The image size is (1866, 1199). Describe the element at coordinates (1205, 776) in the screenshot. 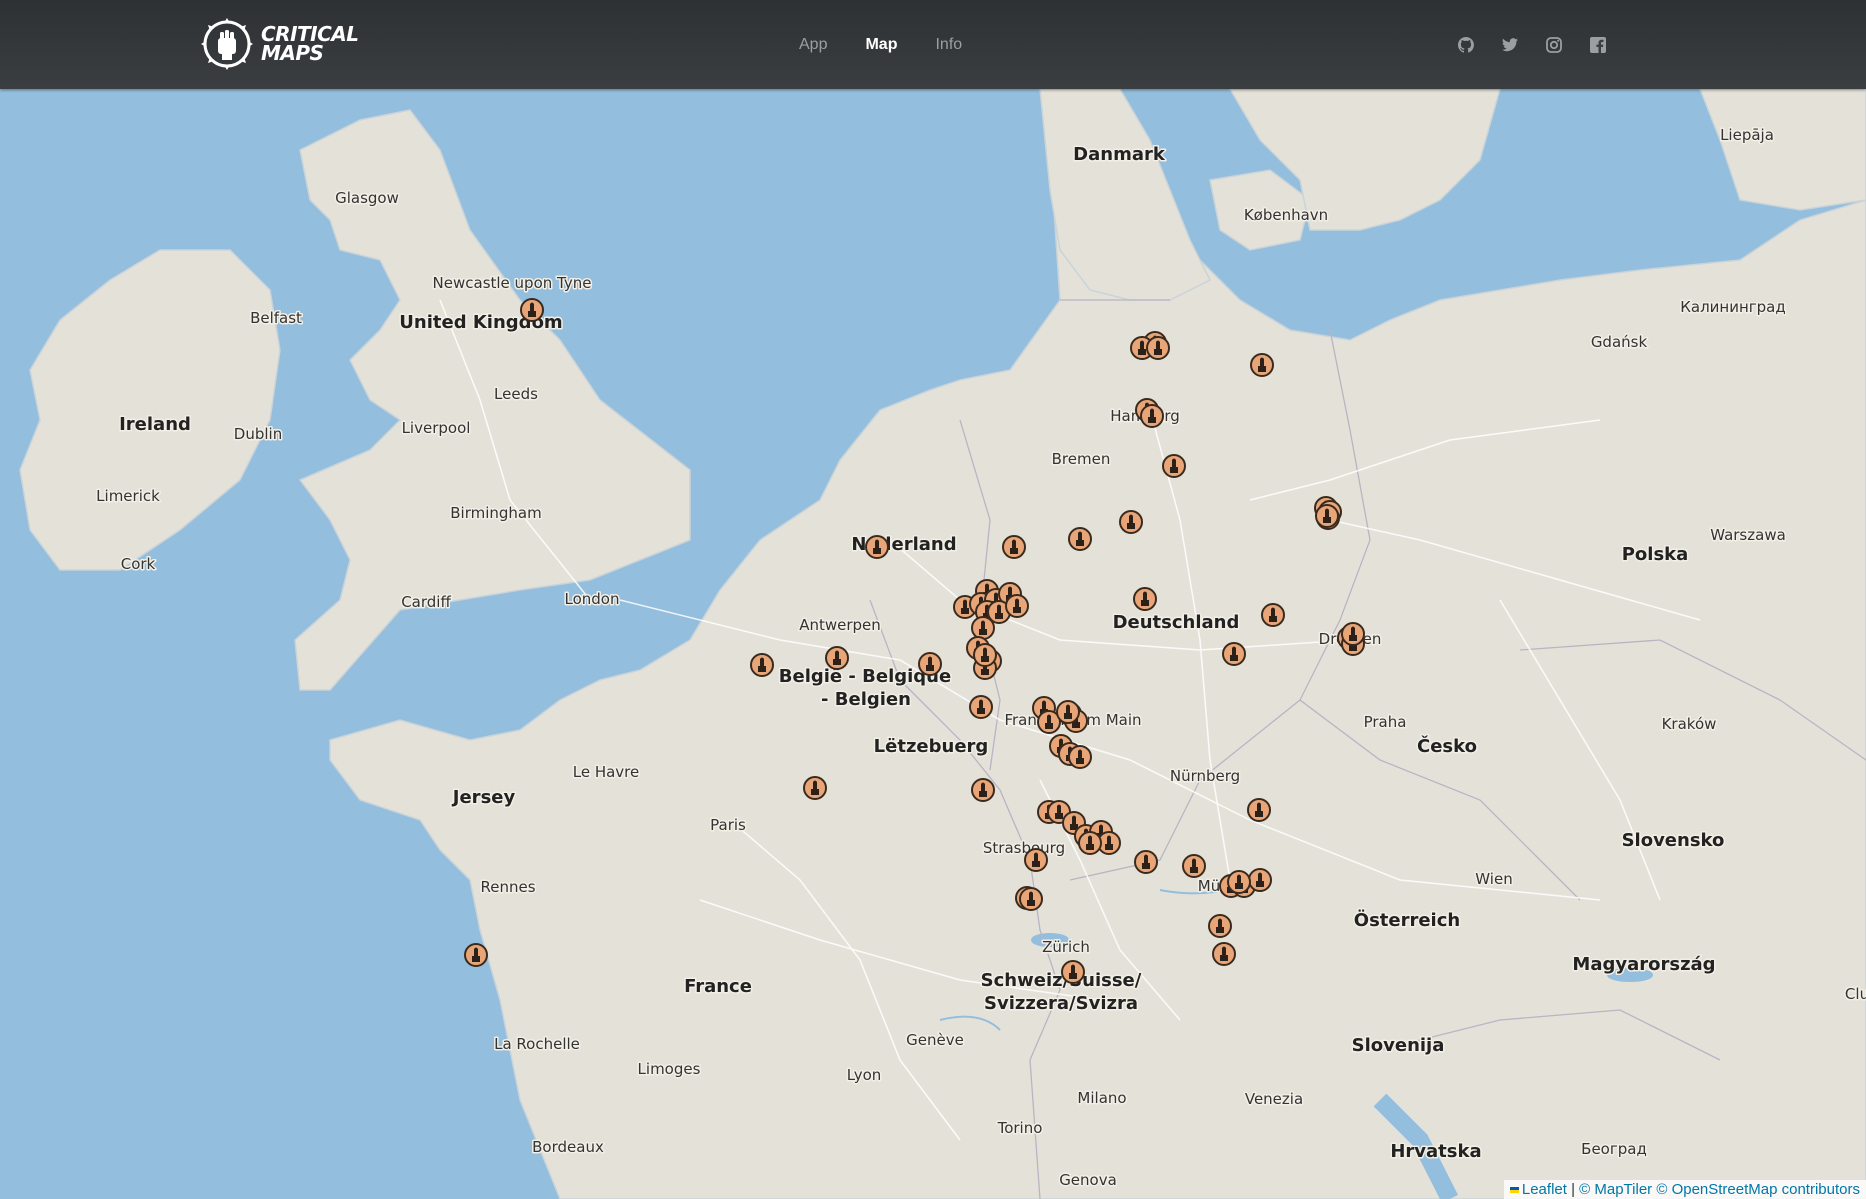

I see `city-label: Nürnberg` at that location.